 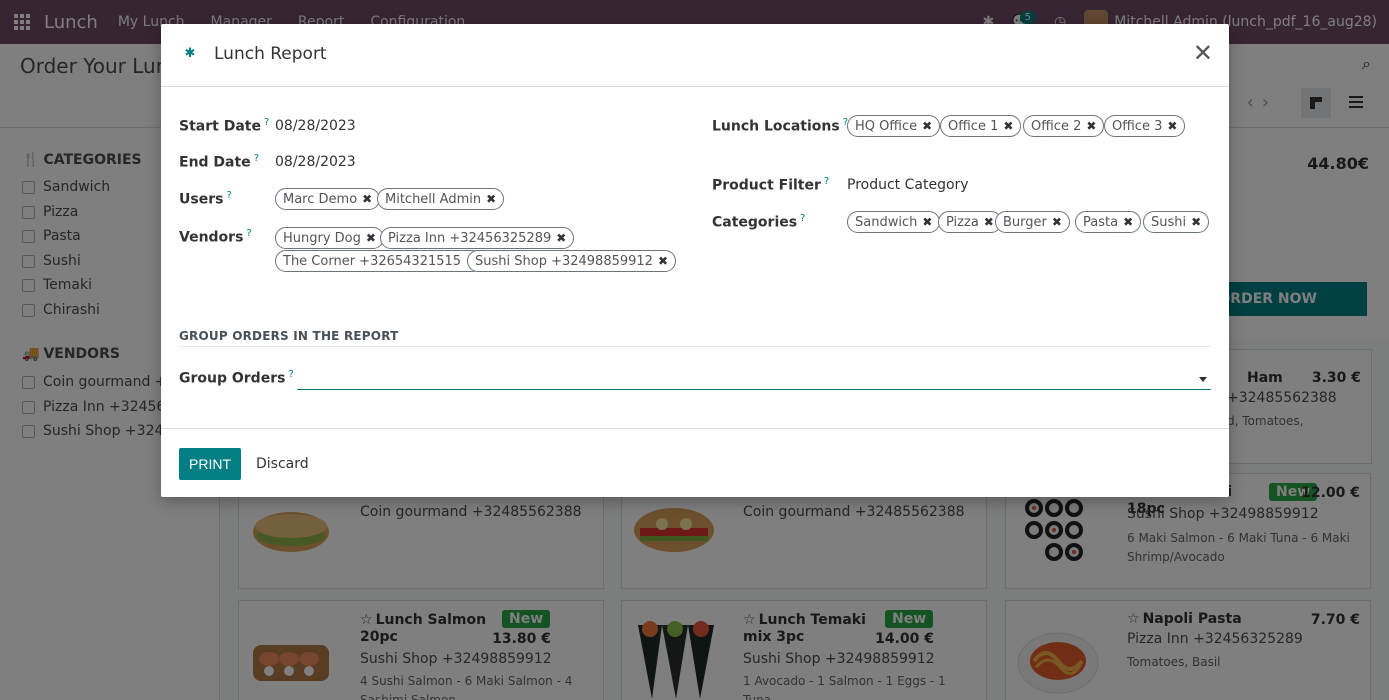 I want to click on location-tag: Office 2 ✖, so click(x=1064, y=126).